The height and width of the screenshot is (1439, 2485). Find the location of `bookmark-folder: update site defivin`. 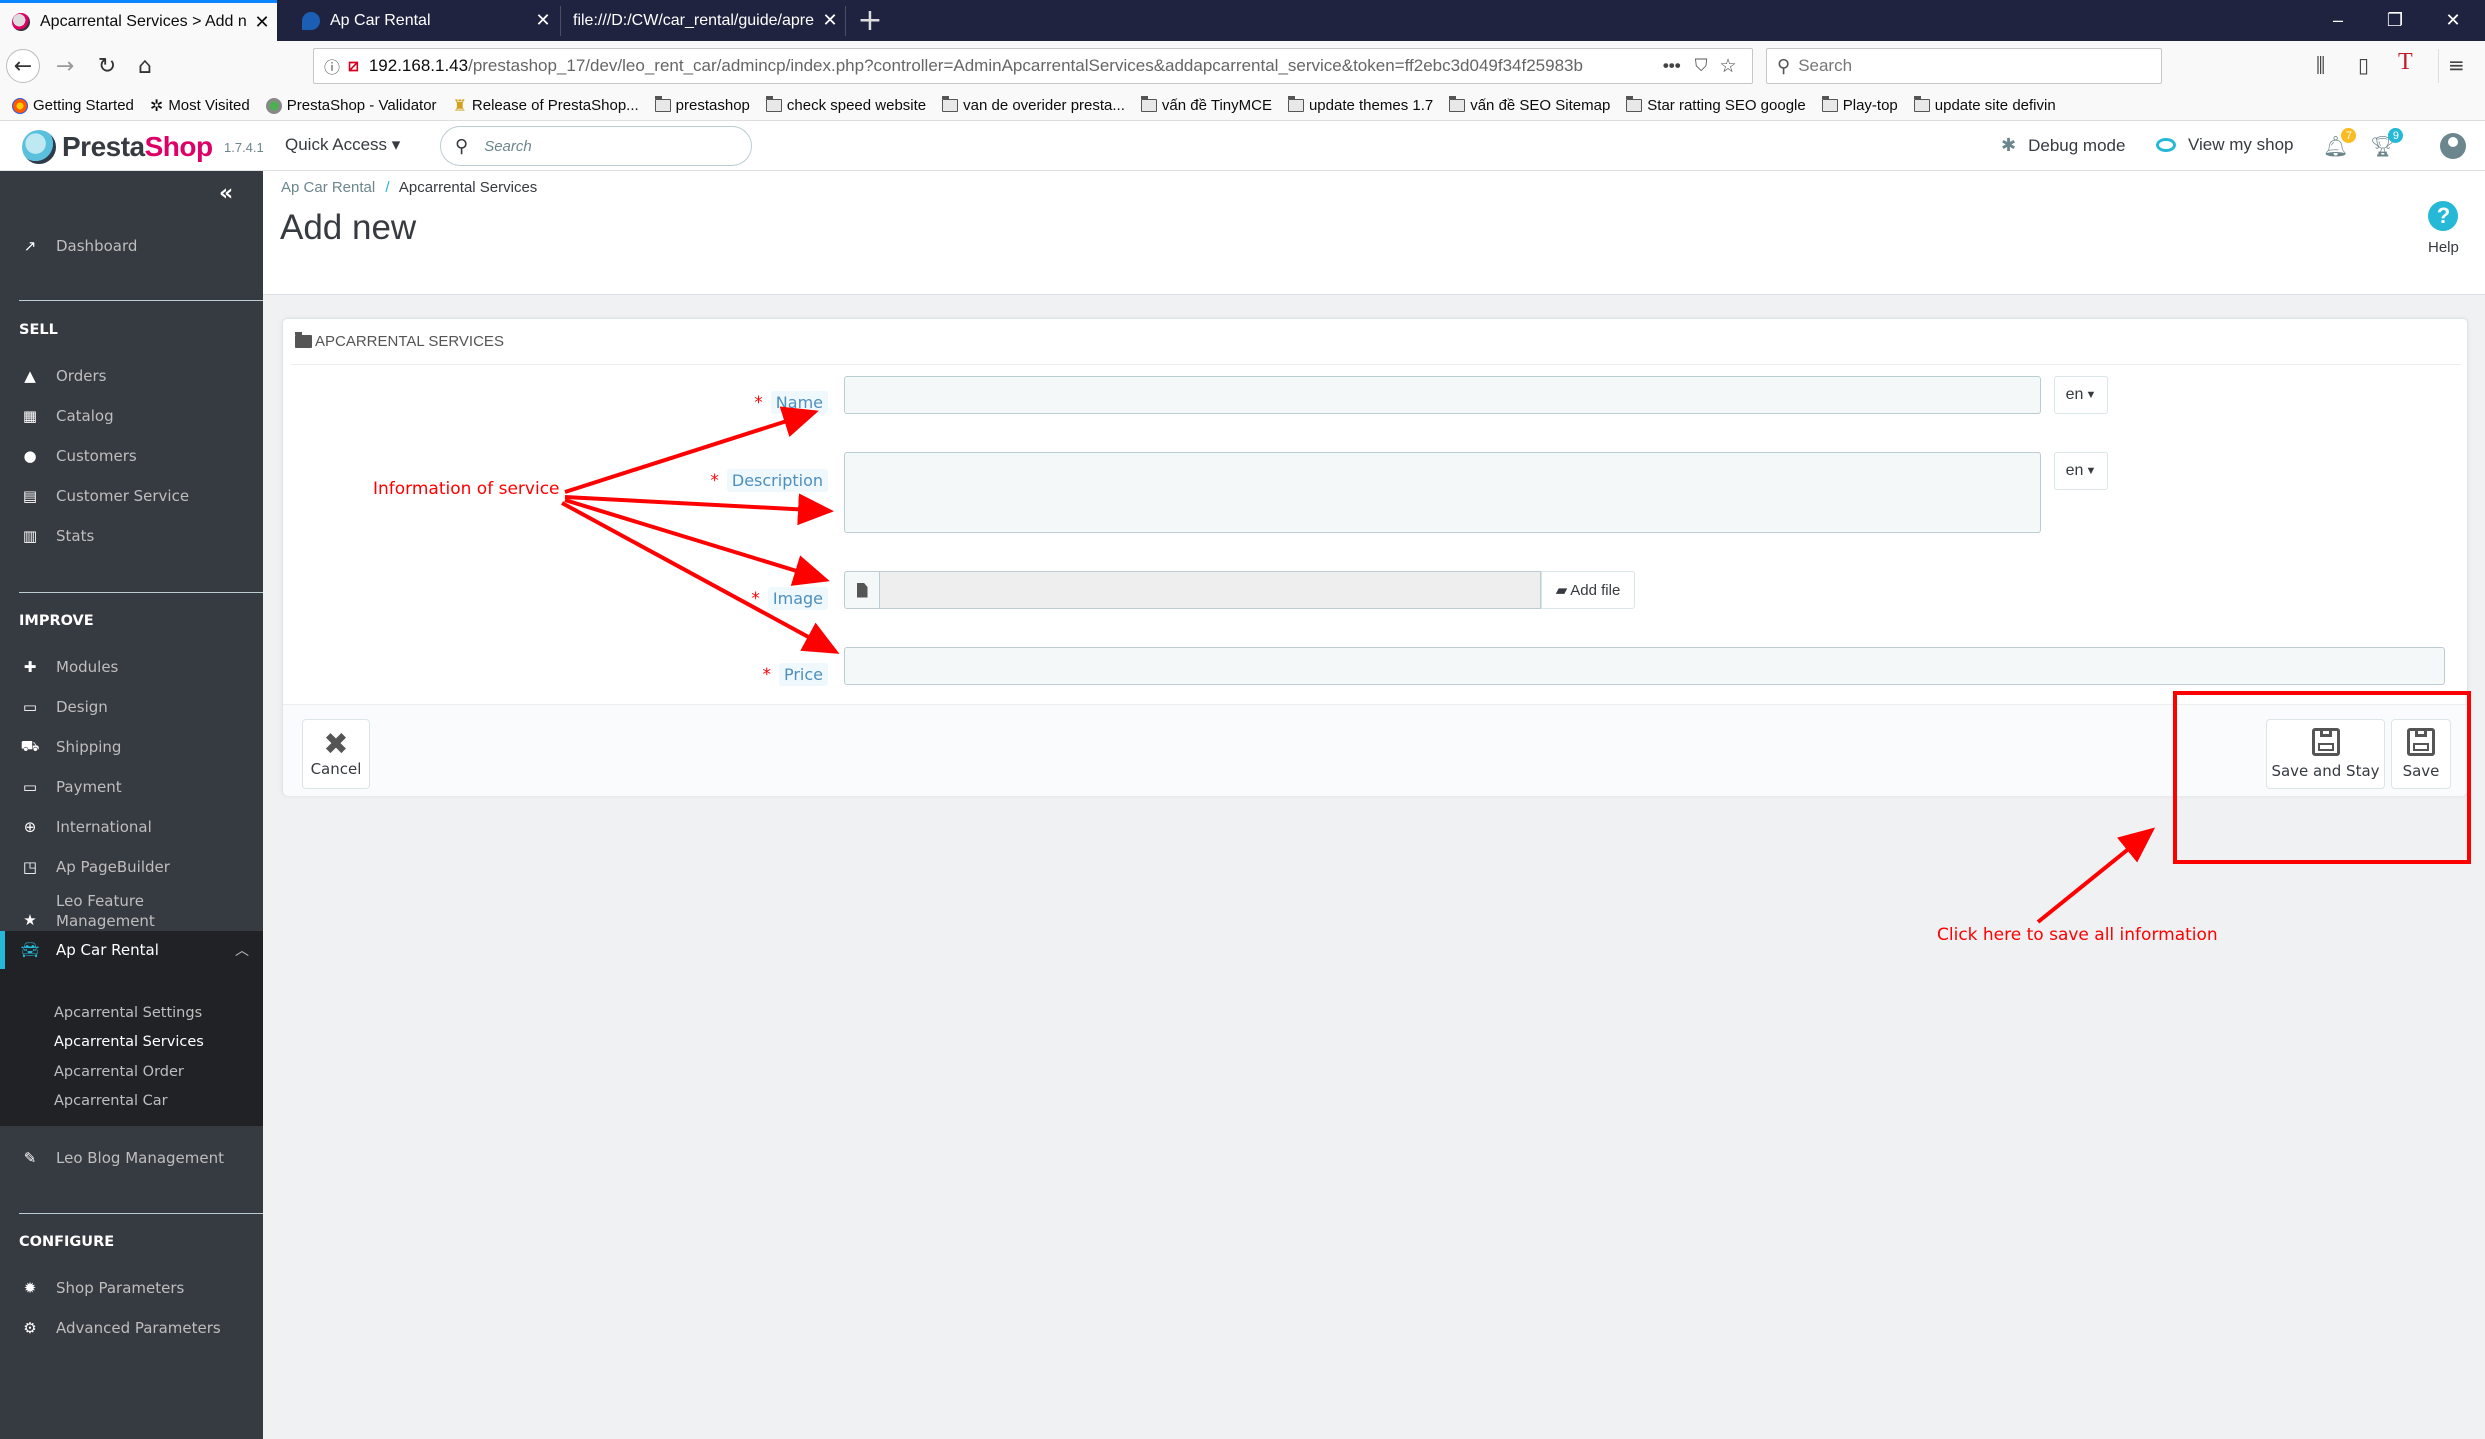

bookmark-folder: update site defivin is located at coordinates (1984, 105).